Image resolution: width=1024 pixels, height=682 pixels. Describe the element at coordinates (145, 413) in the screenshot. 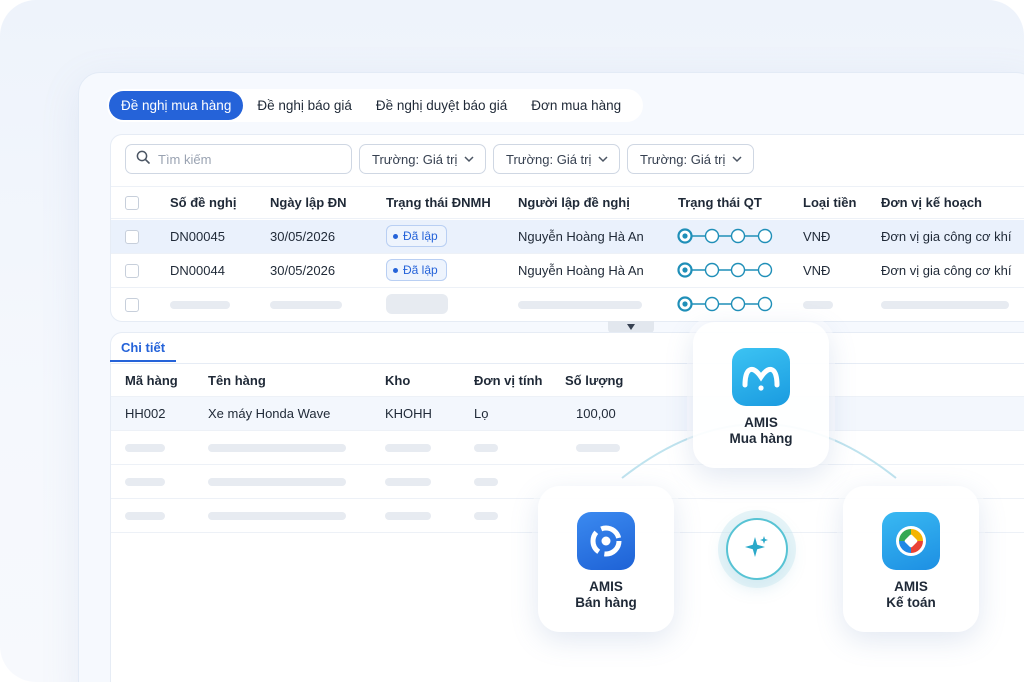

I see `cell-ma-hang: HH002` at that location.